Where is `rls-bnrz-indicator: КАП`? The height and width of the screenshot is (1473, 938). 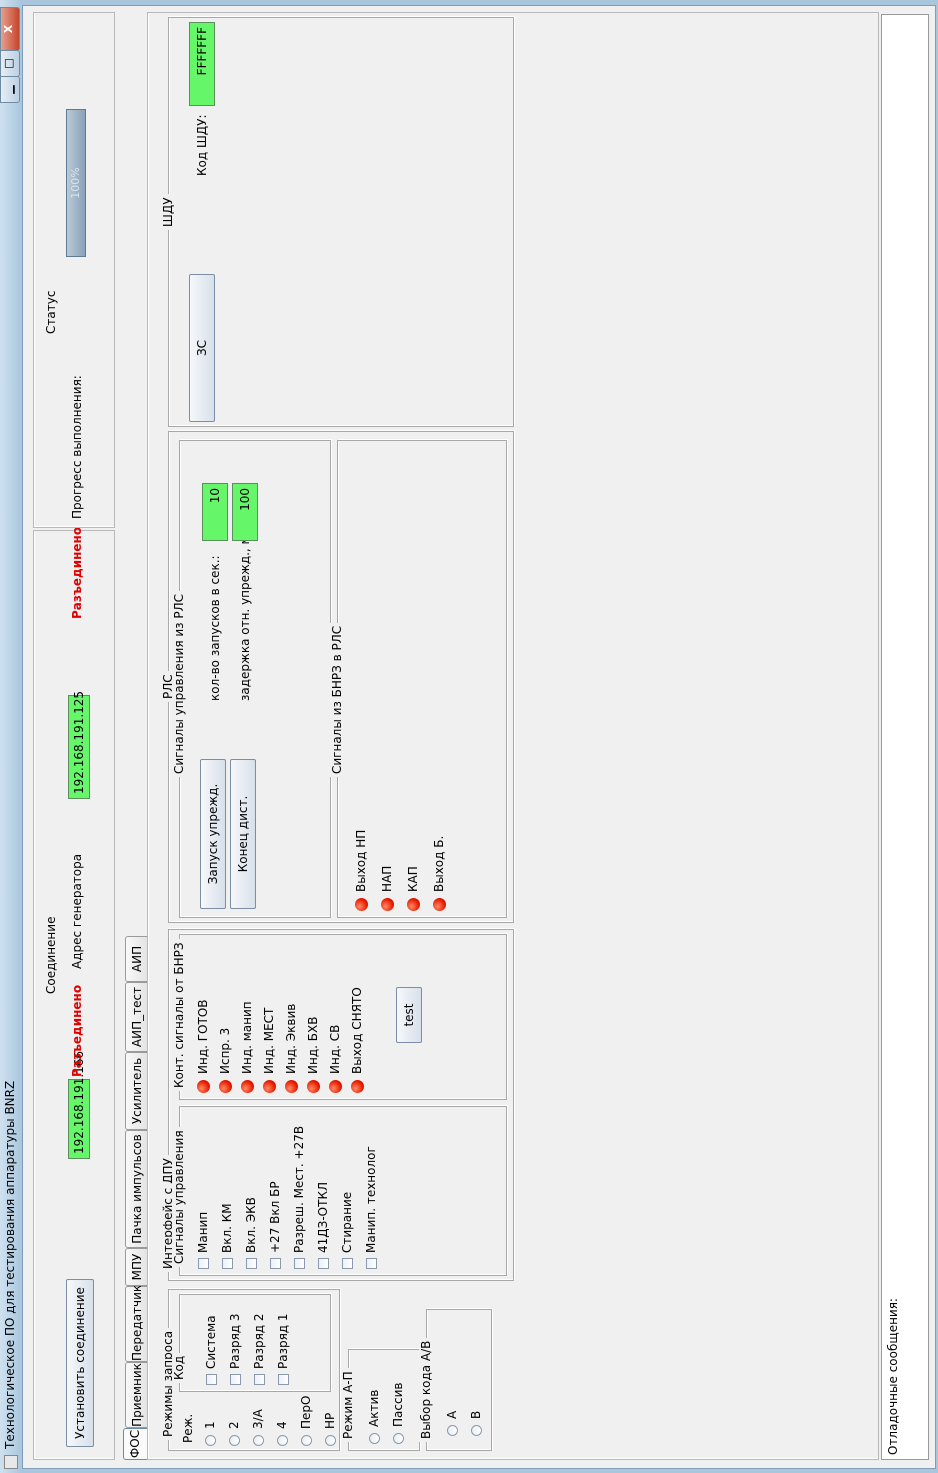
rls-bnrz-indicator: КАП is located at coordinates (413, 870).